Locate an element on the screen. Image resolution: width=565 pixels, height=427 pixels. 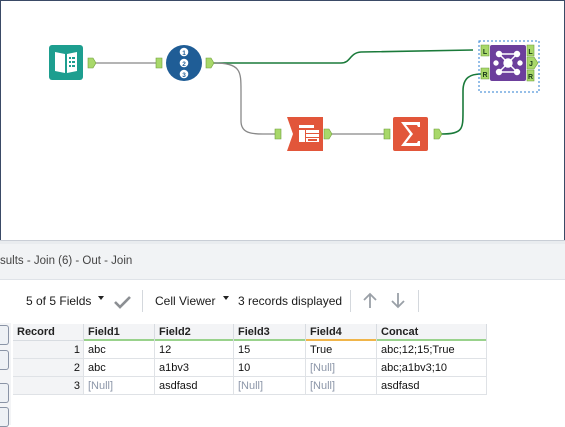
table-row: 3 [Null] asdfasd [Null] [Null] asdfasd is located at coordinates (250, 385).